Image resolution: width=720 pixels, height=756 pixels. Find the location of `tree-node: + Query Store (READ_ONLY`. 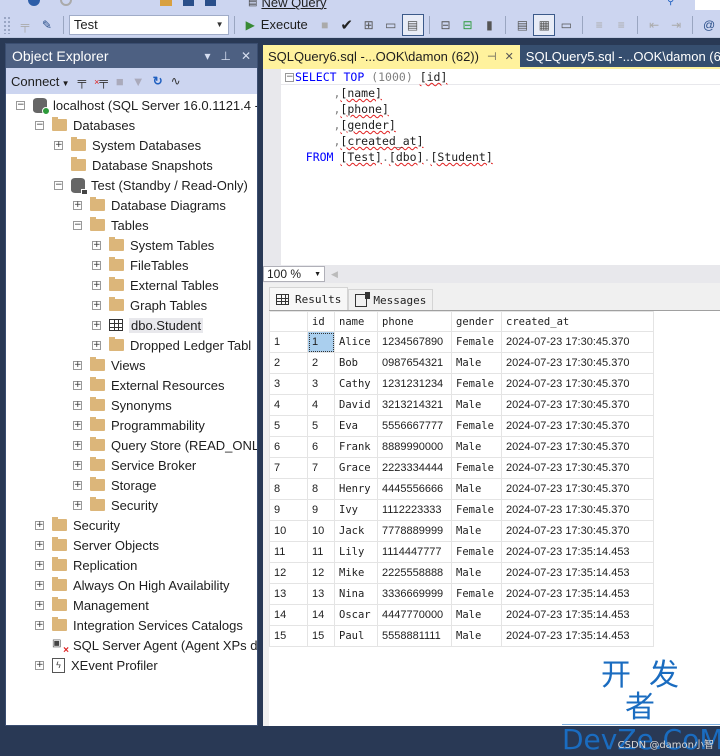

tree-node: + Query Store (READ_ONLY is located at coordinates (131, 445).